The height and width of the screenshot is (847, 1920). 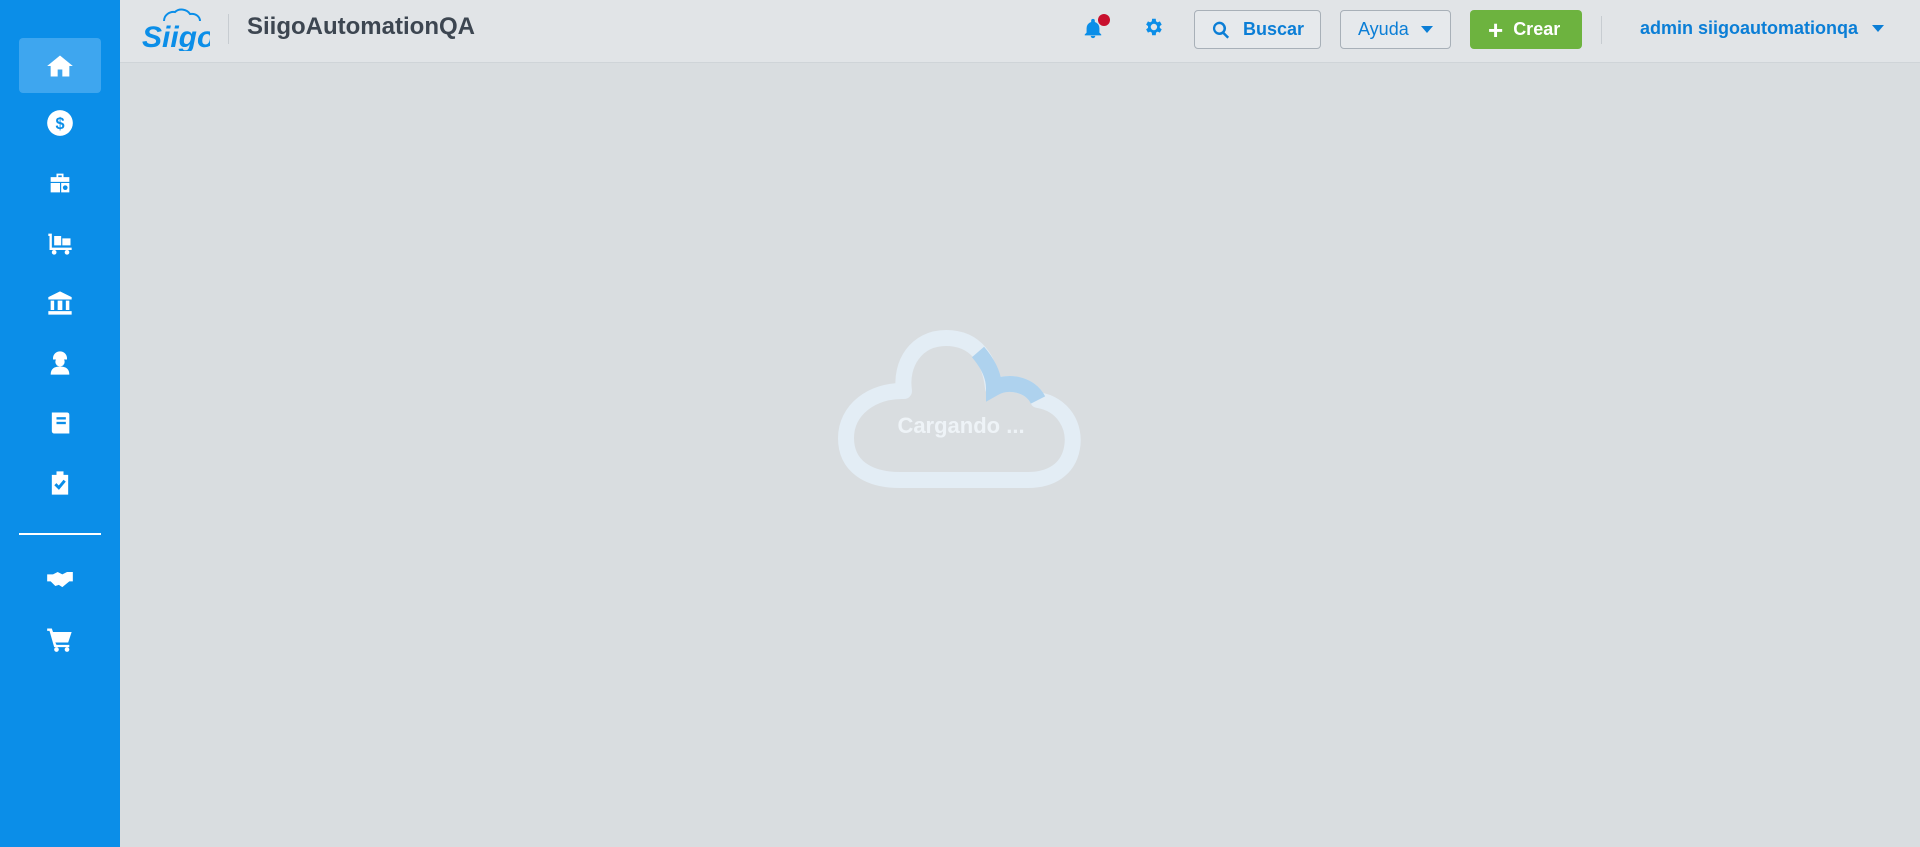 What do you see at coordinates (1749, 28) in the screenshot?
I see `user-name: admin siigoautomationqa` at bounding box center [1749, 28].